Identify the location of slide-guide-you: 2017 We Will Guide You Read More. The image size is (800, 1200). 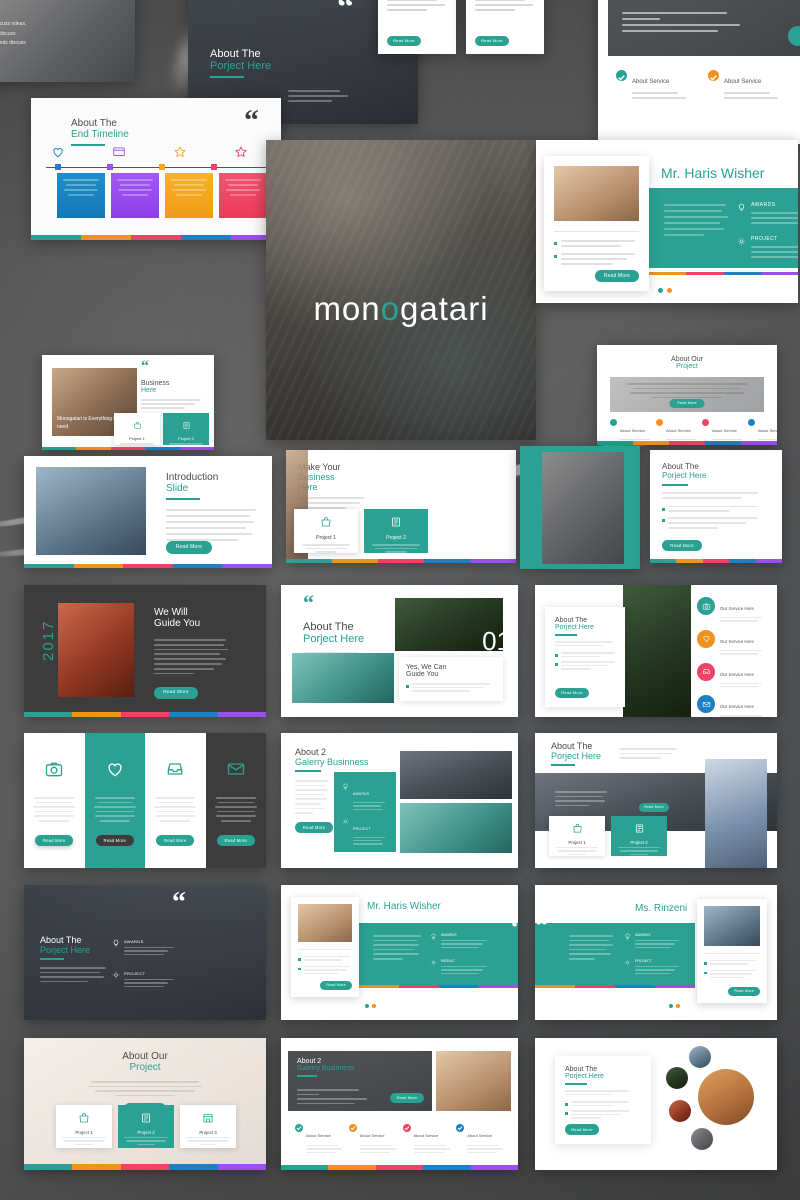
(145, 651).